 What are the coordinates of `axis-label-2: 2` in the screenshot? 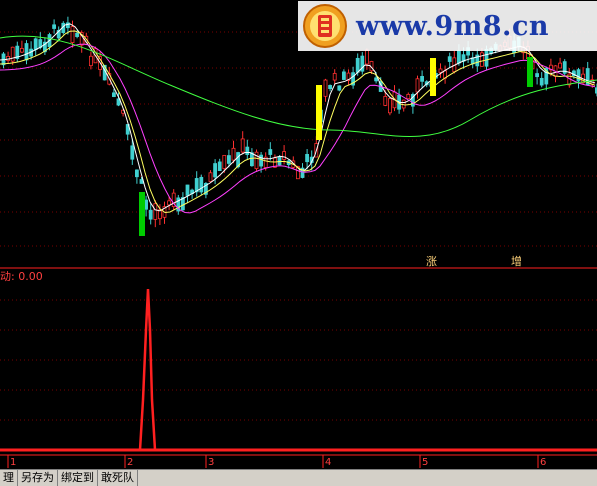 It's located at (130, 462).